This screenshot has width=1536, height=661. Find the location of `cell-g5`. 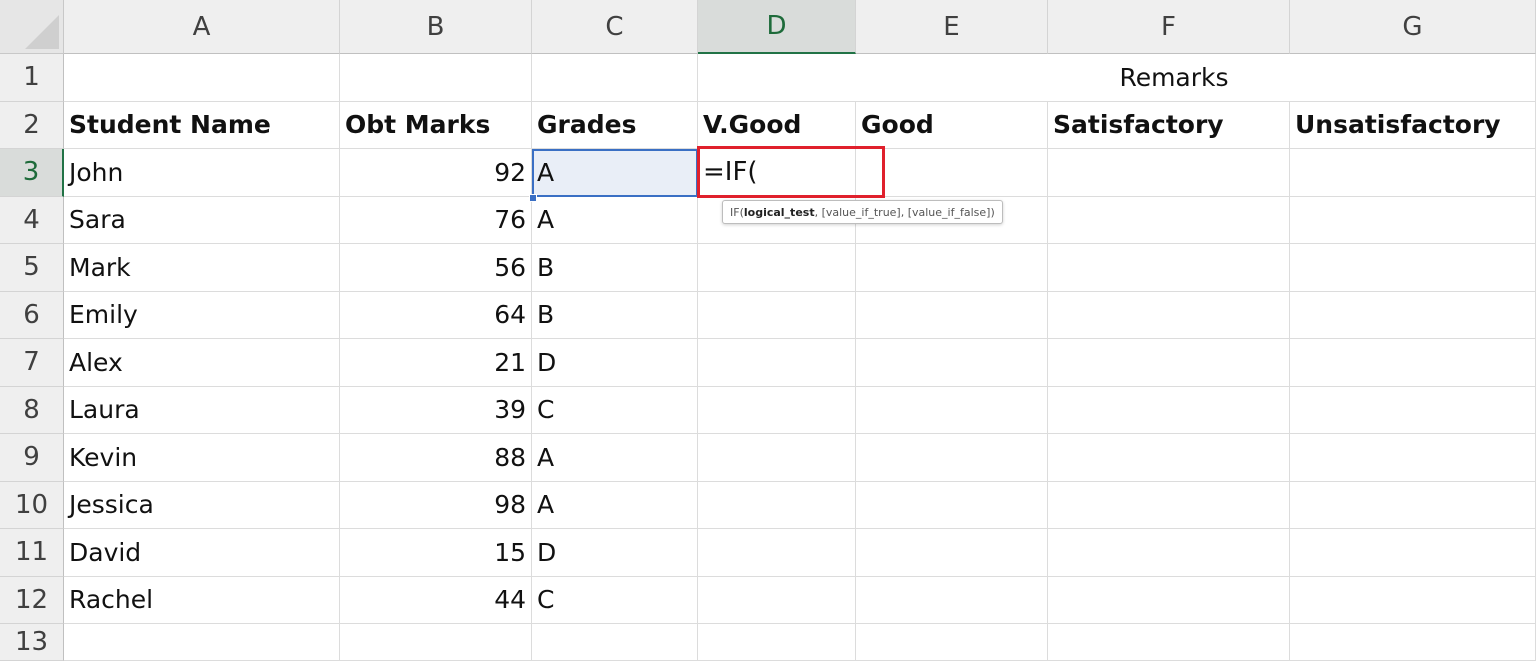

cell-g5 is located at coordinates (1413, 268).